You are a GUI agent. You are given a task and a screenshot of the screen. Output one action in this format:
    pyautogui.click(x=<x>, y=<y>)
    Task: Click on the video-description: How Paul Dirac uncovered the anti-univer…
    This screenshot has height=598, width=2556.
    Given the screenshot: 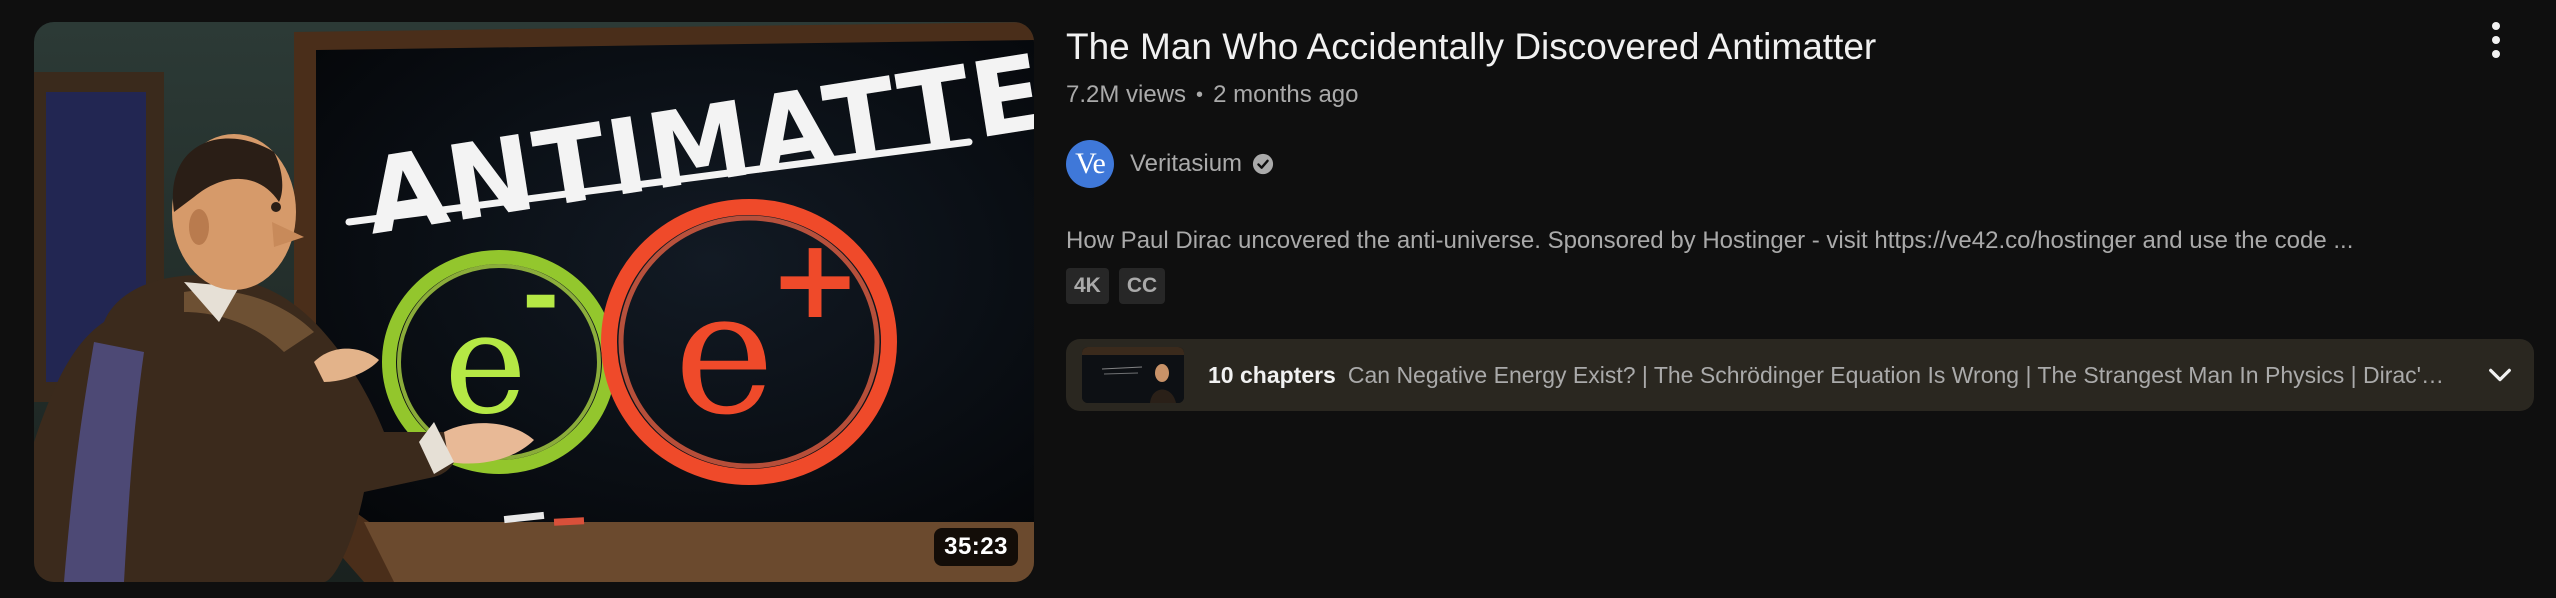 What is the action you would take?
    pyautogui.click(x=1710, y=240)
    